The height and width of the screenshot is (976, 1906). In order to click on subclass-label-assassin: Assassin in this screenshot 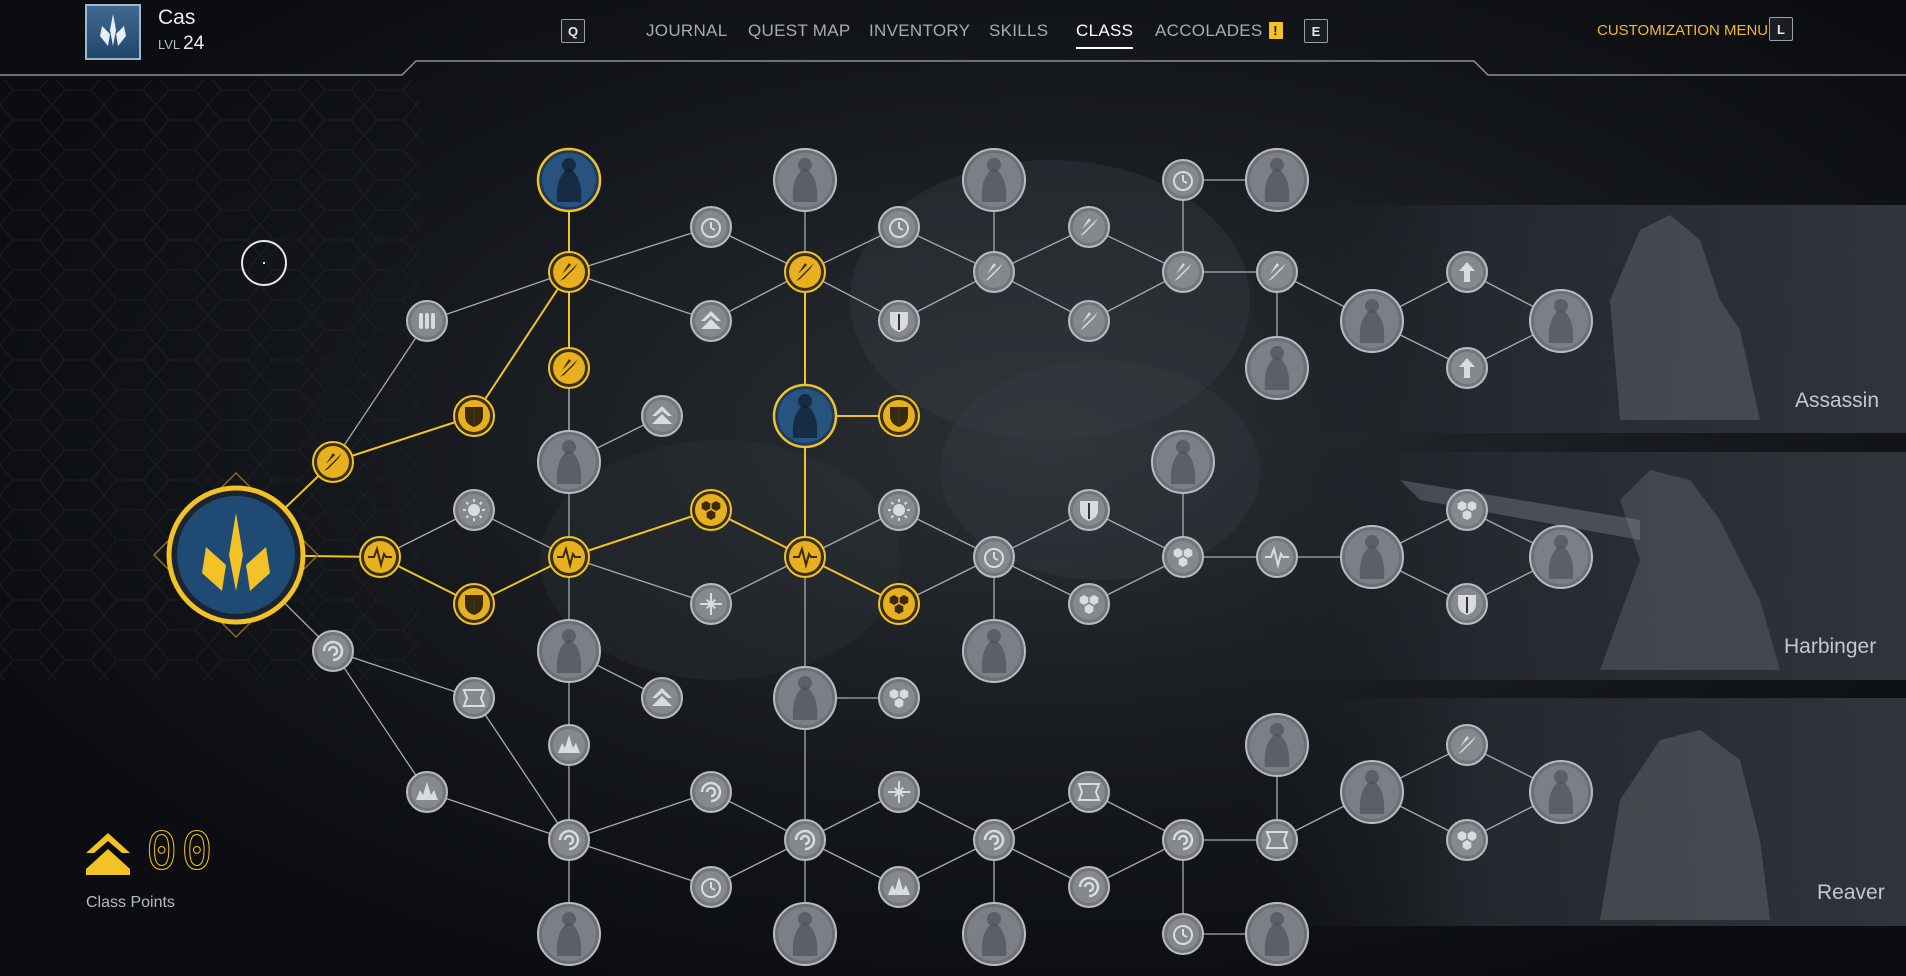, I will do `click(1837, 401)`.